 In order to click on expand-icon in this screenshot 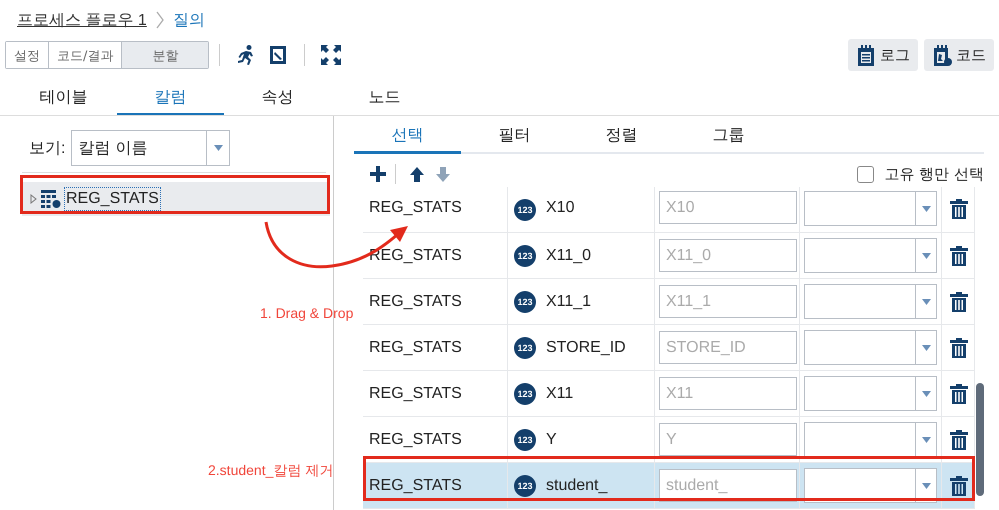, I will do `click(331, 55)`.